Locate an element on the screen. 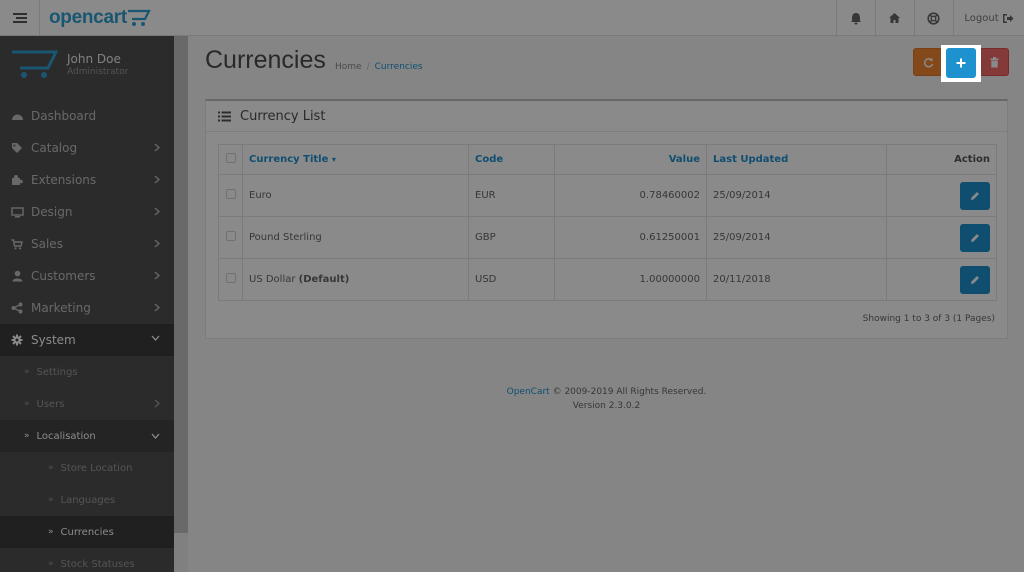 The width and height of the screenshot is (1024, 572). opencart-logo: opencart is located at coordinates (100, 18).